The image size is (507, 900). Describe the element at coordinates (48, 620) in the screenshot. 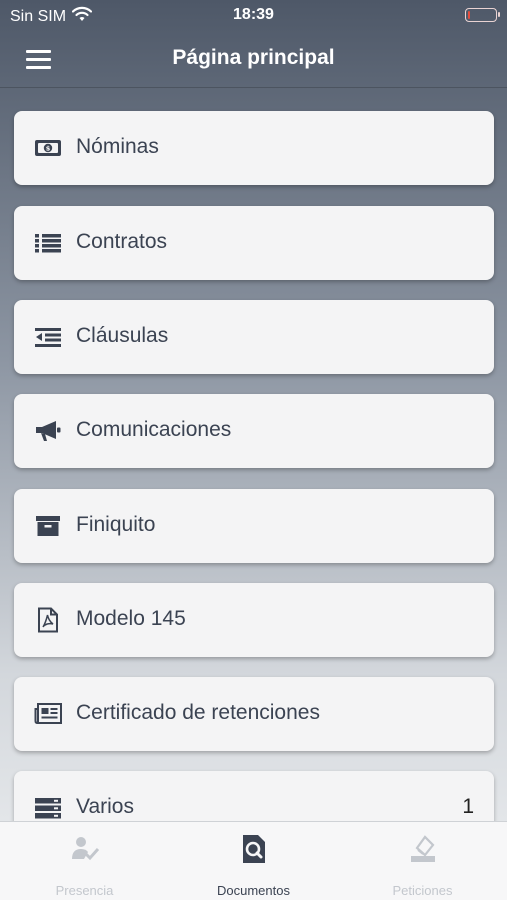

I see `pdf-file-icon` at that location.